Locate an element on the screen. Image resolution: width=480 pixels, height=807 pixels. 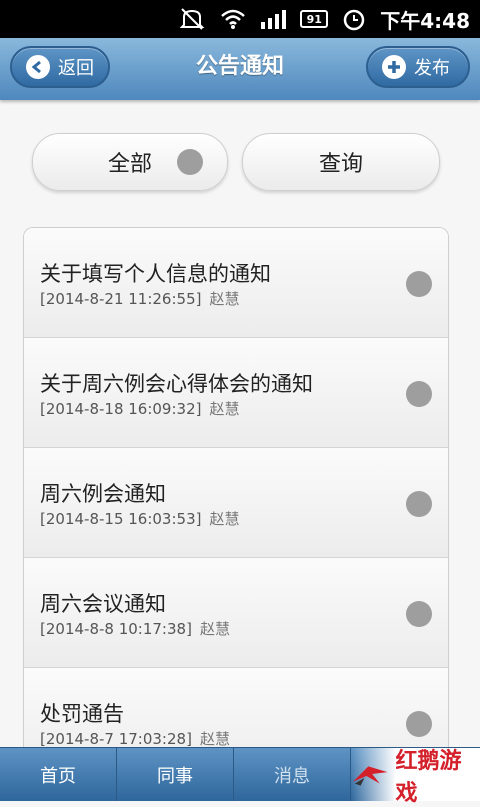
tab-home: 首页 is located at coordinates (58, 774).